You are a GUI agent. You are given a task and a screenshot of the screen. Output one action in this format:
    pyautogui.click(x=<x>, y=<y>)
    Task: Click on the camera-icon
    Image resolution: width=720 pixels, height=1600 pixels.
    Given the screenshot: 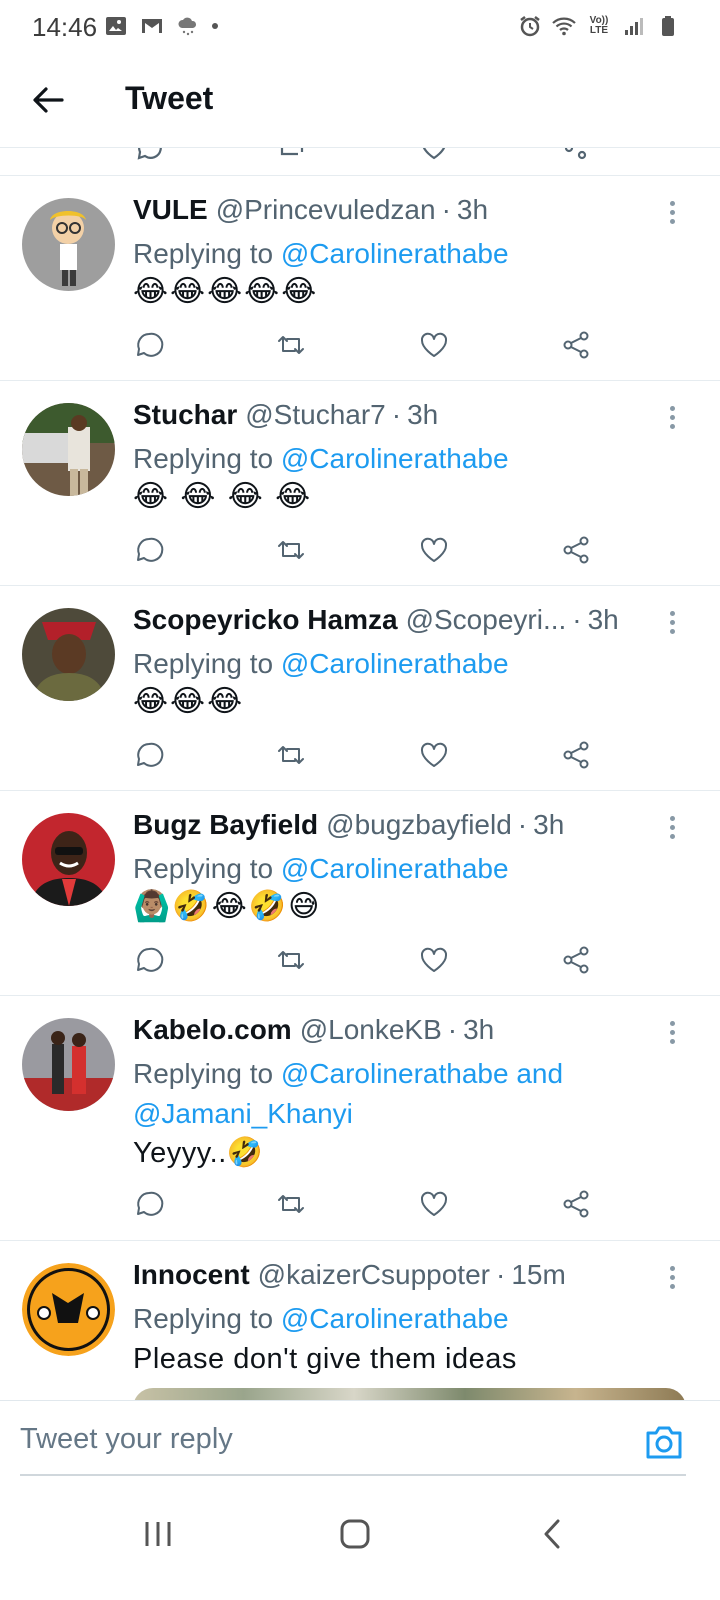 What is the action you would take?
    pyautogui.click(x=664, y=1442)
    